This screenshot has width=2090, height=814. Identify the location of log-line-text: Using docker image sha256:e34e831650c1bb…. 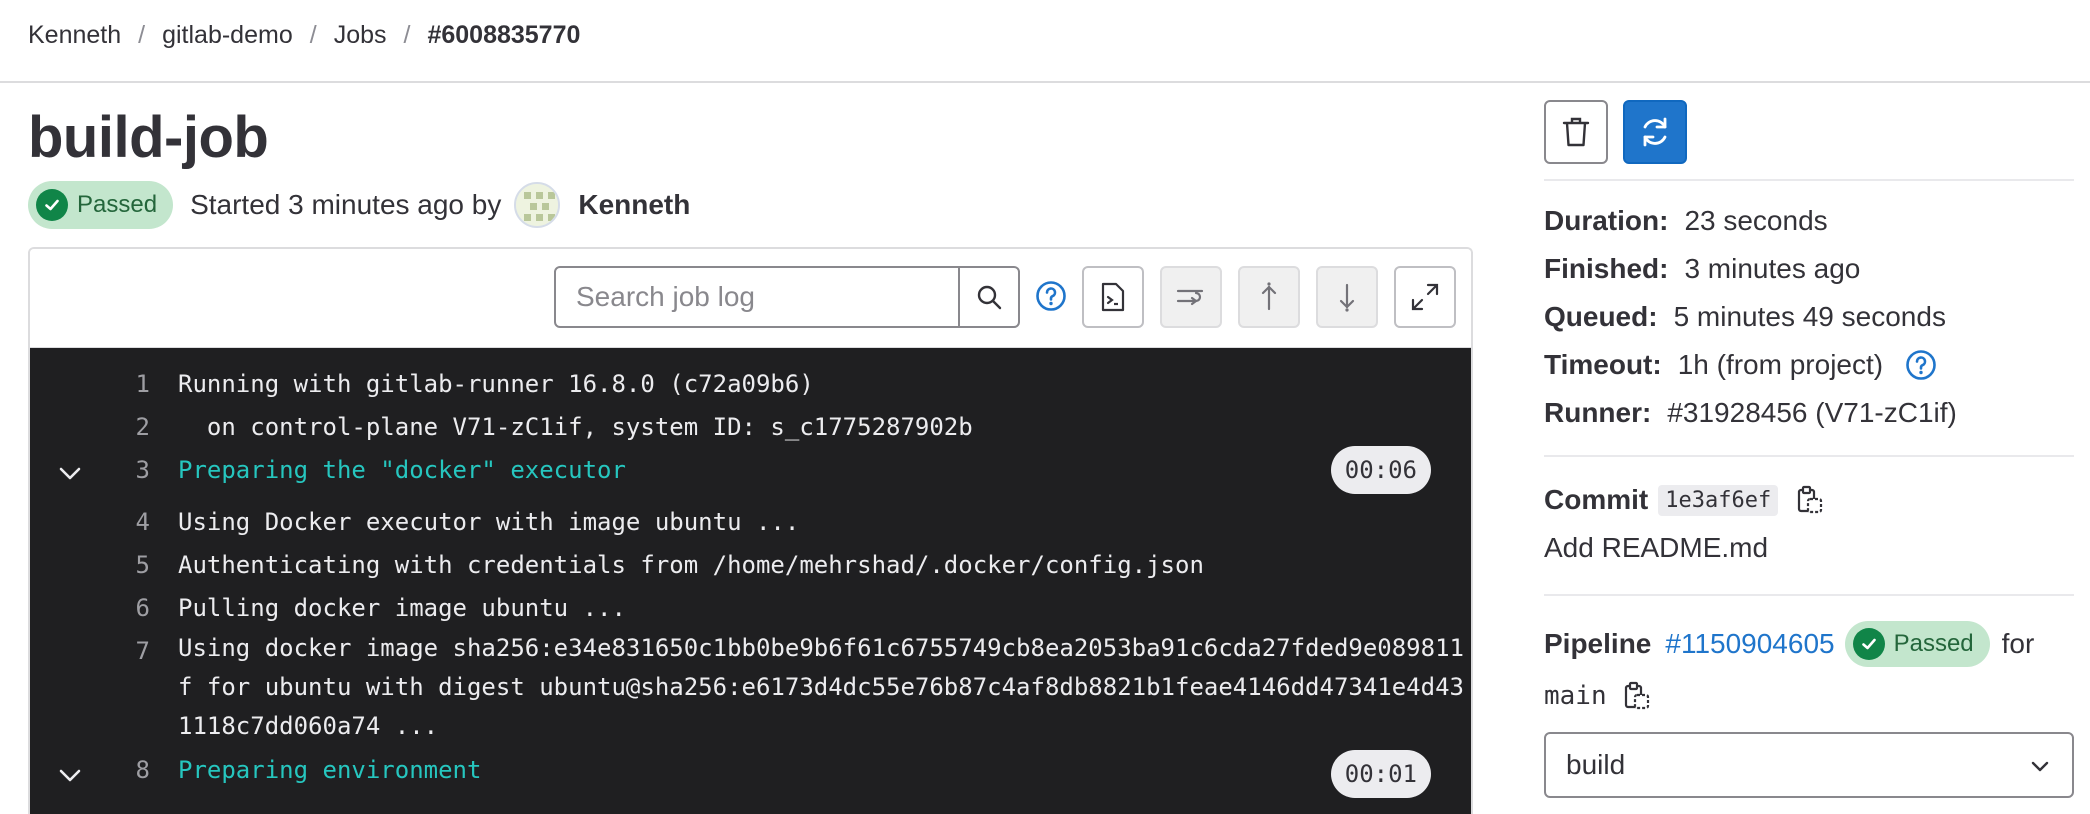
(821, 687).